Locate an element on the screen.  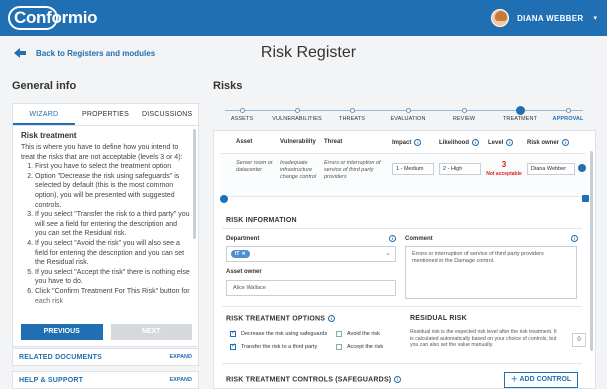
col-likelihood: Likelihood i is located at coordinates (459, 142).